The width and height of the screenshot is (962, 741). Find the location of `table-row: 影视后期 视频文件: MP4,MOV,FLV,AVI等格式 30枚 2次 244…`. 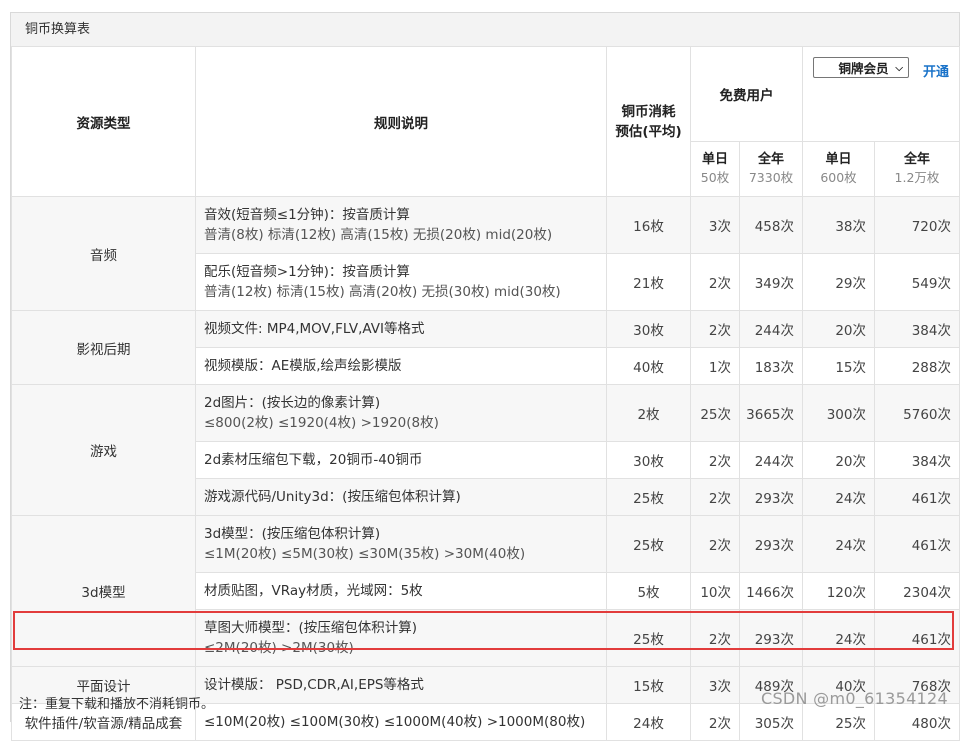

table-row: 影视后期 视频文件: MP4,MOV,FLV,AVI等格式 30枚 2次 244… is located at coordinates (485, 347).